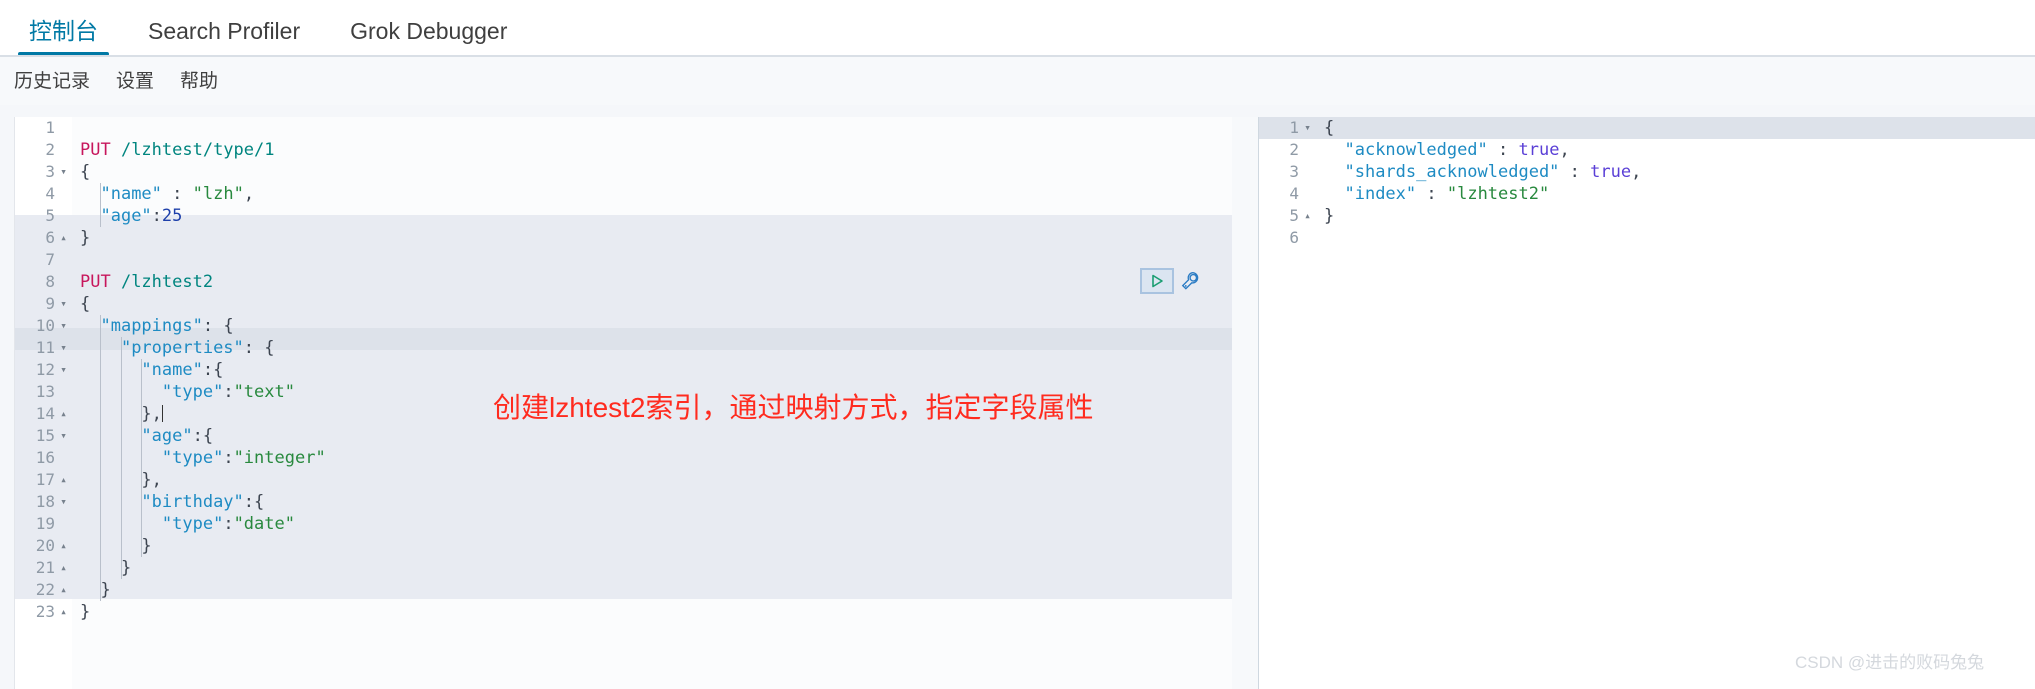  Describe the element at coordinates (624, 436) in the screenshot. I see `code-line: 15 ▾ "age":{` at that location.